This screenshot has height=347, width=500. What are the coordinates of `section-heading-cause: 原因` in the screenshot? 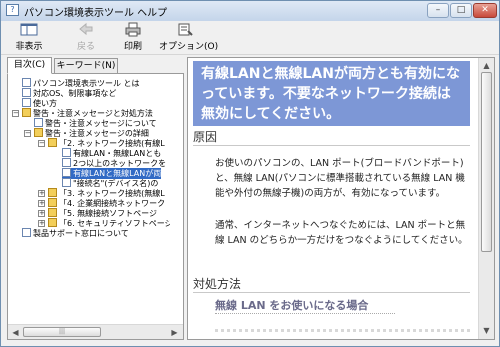 It's located at (331, 137).